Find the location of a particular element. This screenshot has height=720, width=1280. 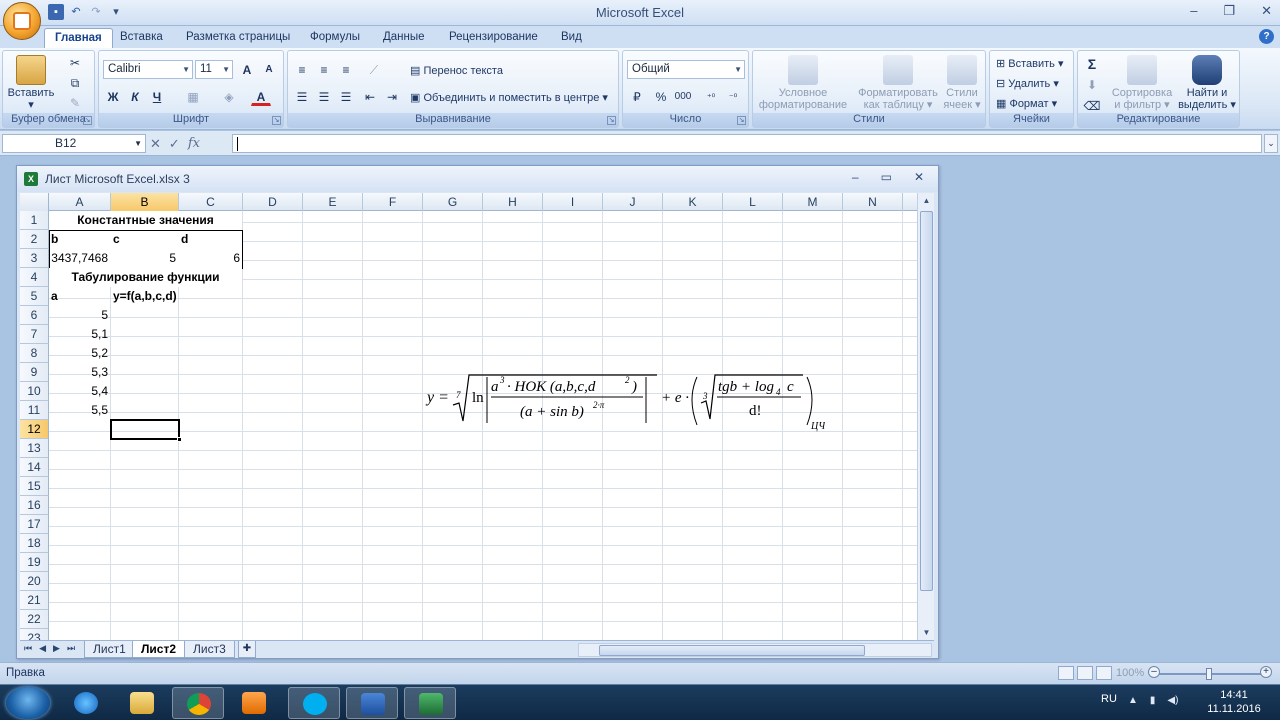

cell-c2: d is located at coordinates (210, 239).